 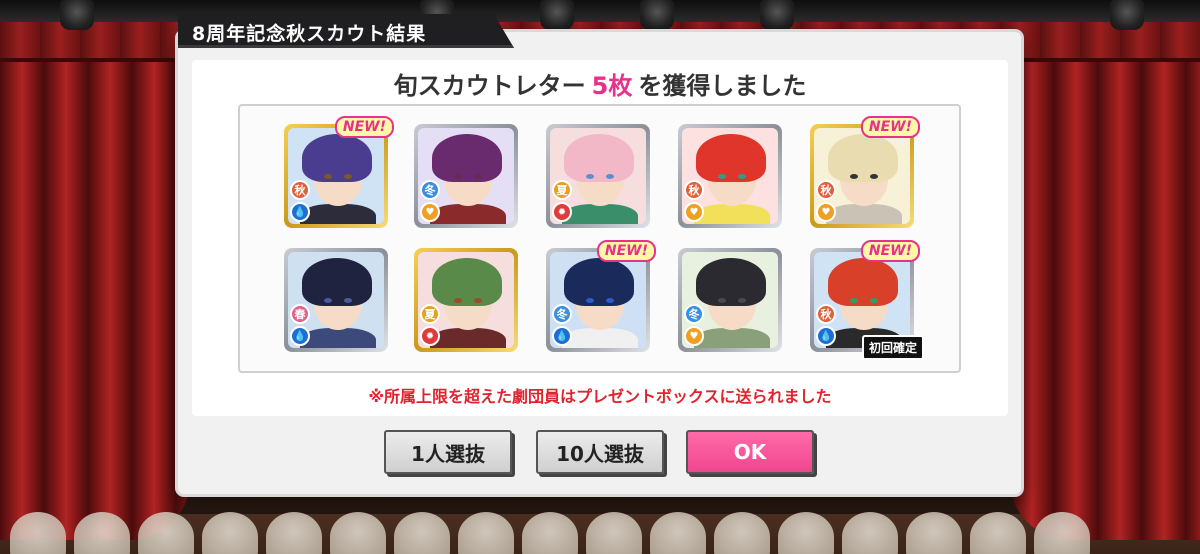 I want to click on season-icon: 夏, so click(x=562, y=190).